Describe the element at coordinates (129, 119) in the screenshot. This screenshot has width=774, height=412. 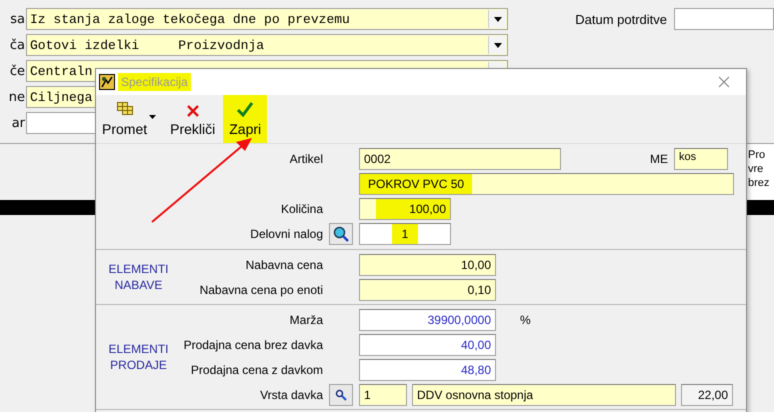
I see `toolbar-button: Promet` at that location.